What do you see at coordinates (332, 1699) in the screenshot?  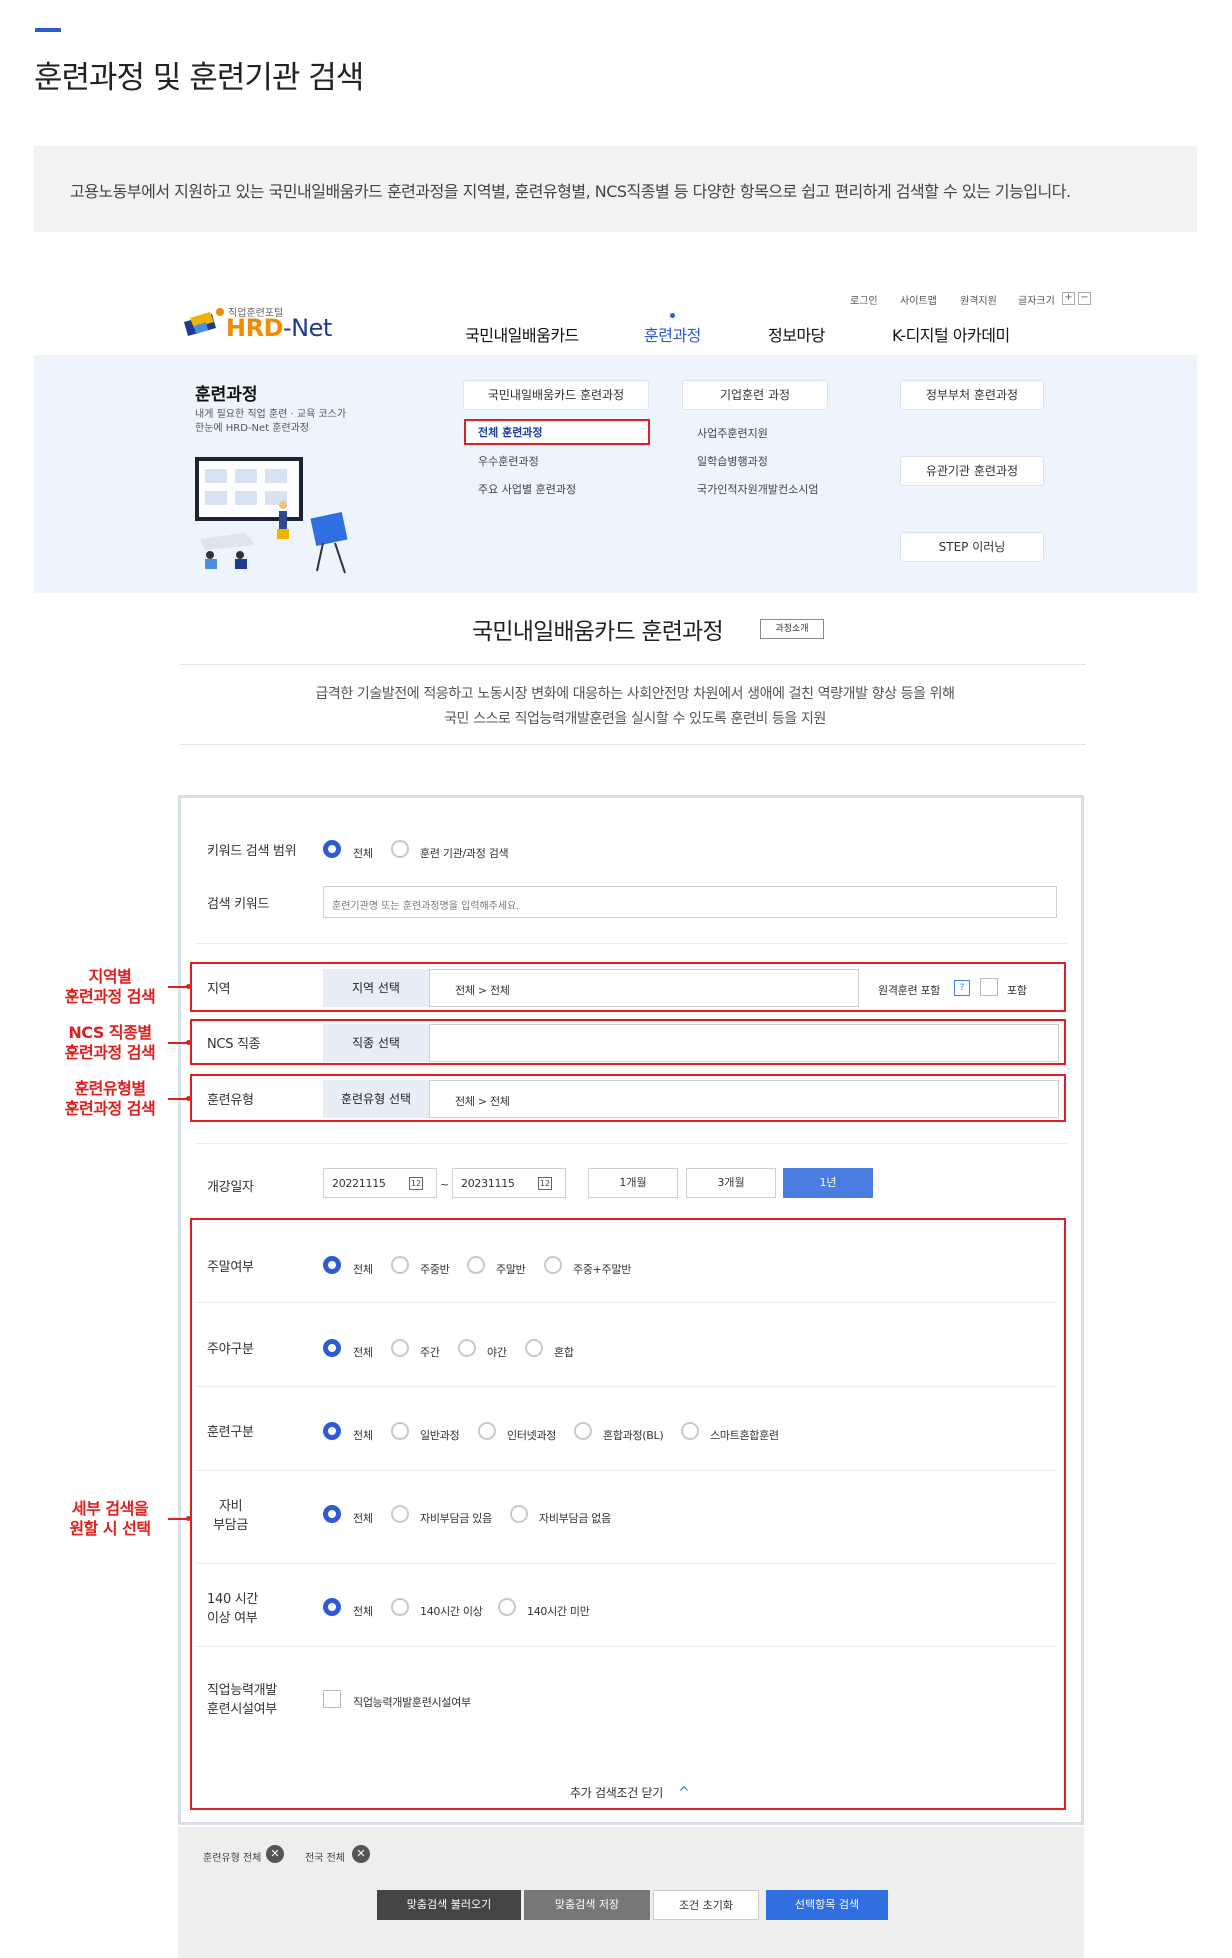 I see `facility-checkbox` at bounding box center [332, 1699].